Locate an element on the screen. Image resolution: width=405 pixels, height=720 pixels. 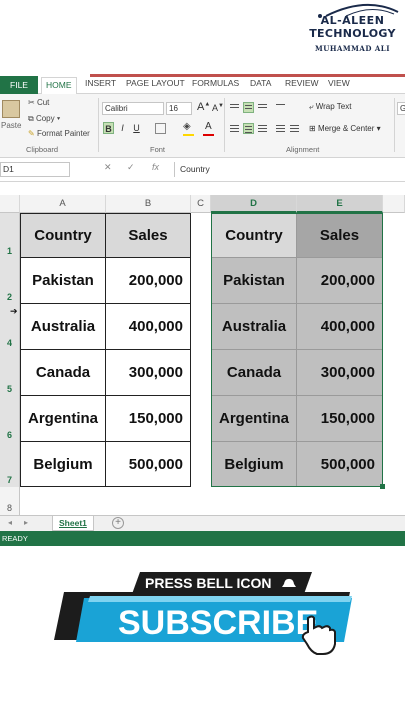
row-header-7: 7 is located at coordinates (10, 464).